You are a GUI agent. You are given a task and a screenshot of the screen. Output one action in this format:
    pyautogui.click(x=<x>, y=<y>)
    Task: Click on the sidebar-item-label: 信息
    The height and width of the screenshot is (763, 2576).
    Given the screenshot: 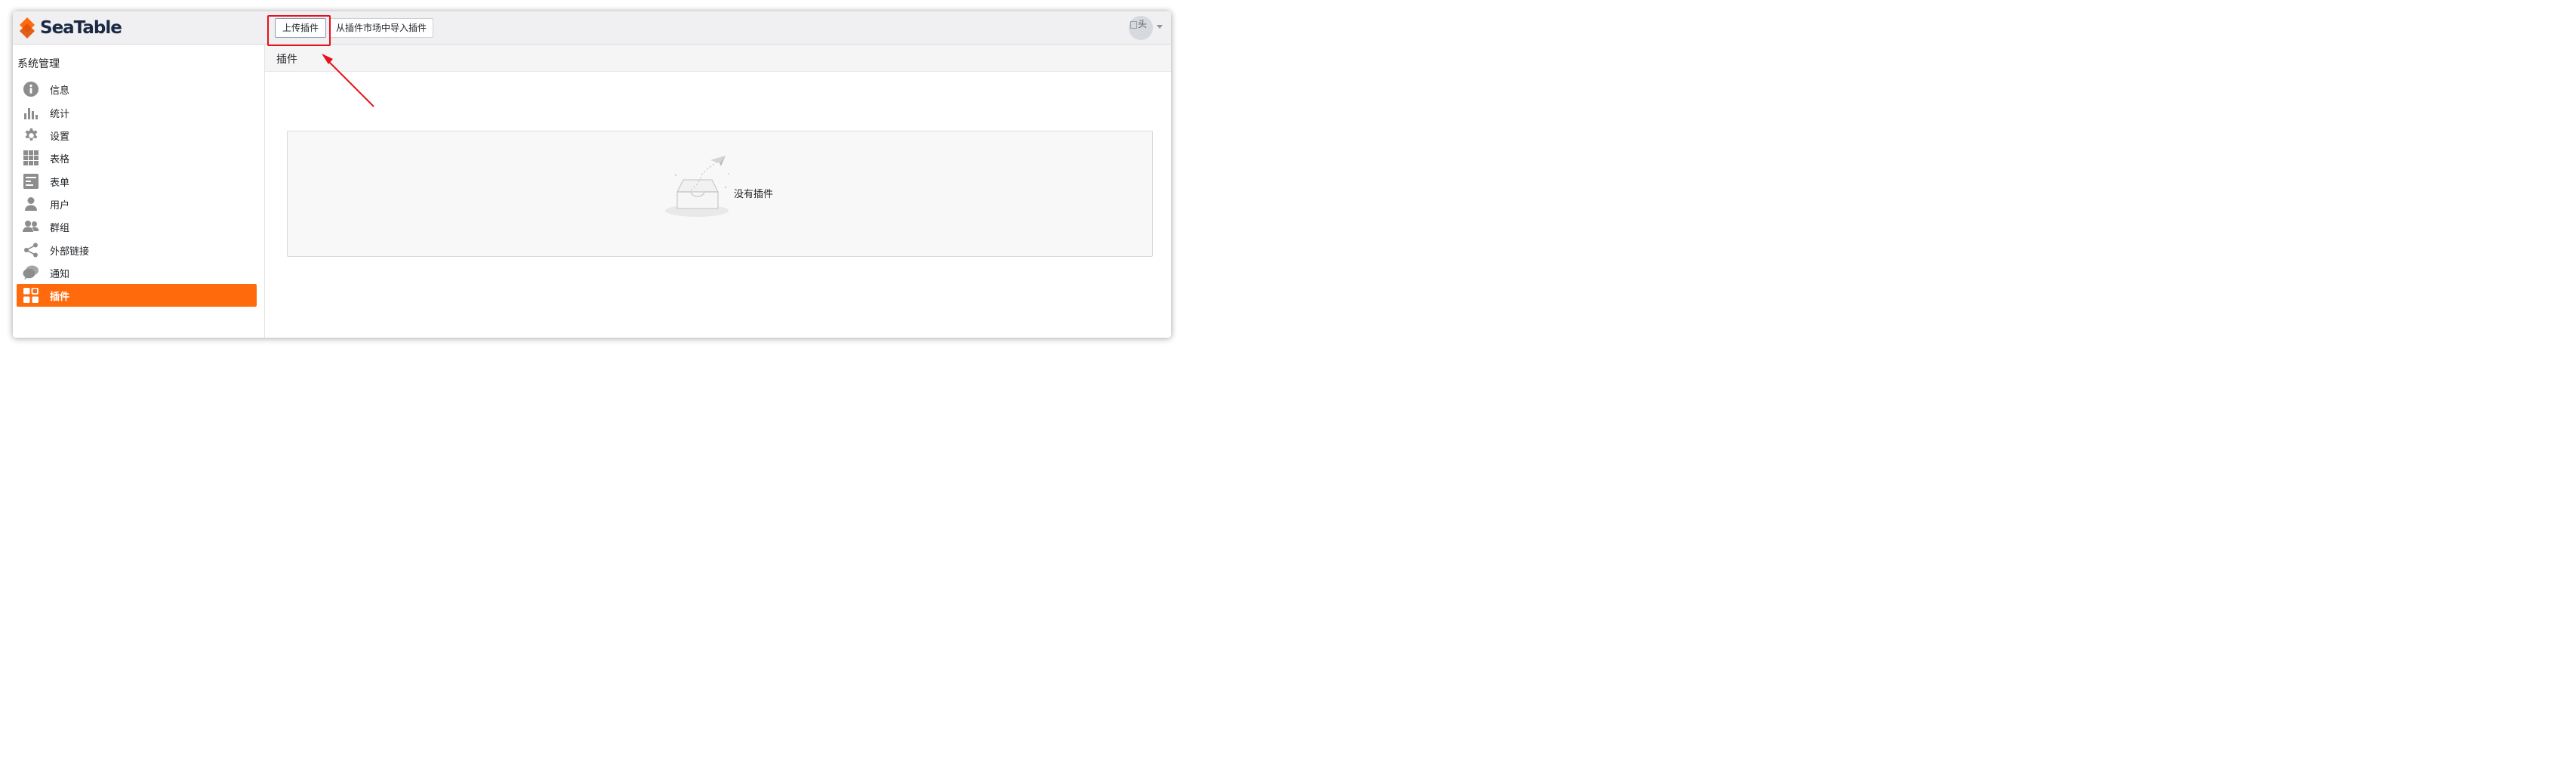 What is the action you would take?
    pyautogui.click(x=60, y=91)
    